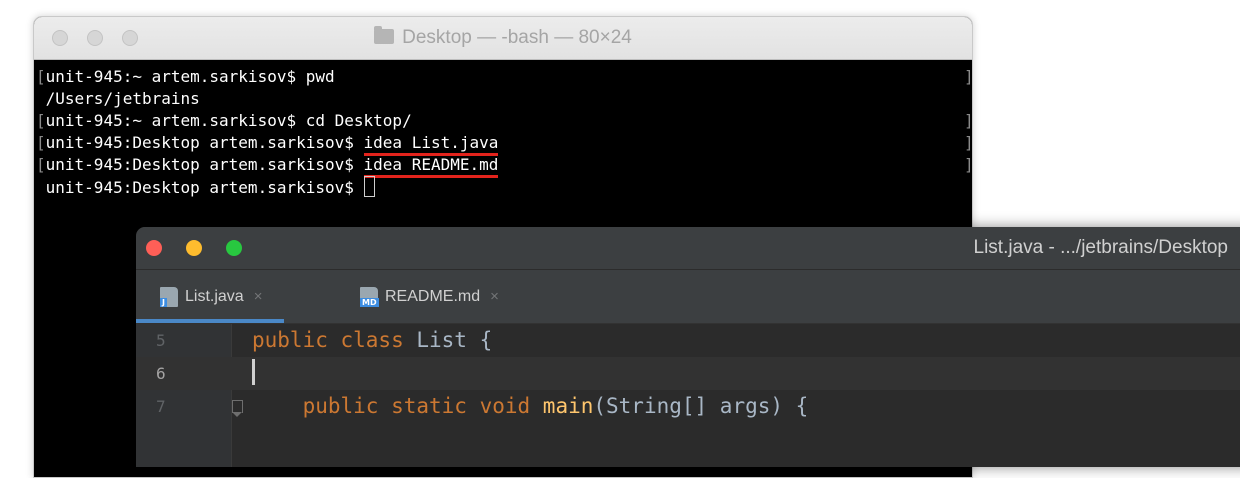  What do you see at coordinates (194, 248) in the screenshot?
I see `ide-minimize-button` at bounding box center [194, 248].